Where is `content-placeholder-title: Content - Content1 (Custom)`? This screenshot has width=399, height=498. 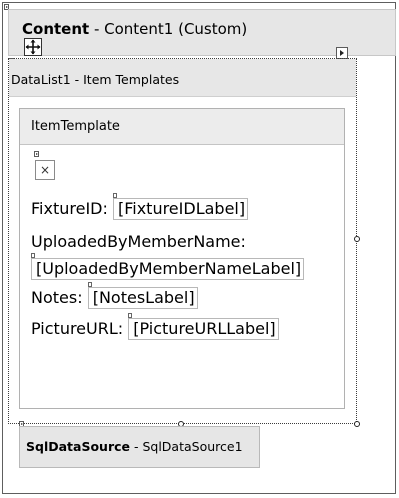
content-placeholder-title: Content - Content1 (Custom) is located at coordinates (134, 29).